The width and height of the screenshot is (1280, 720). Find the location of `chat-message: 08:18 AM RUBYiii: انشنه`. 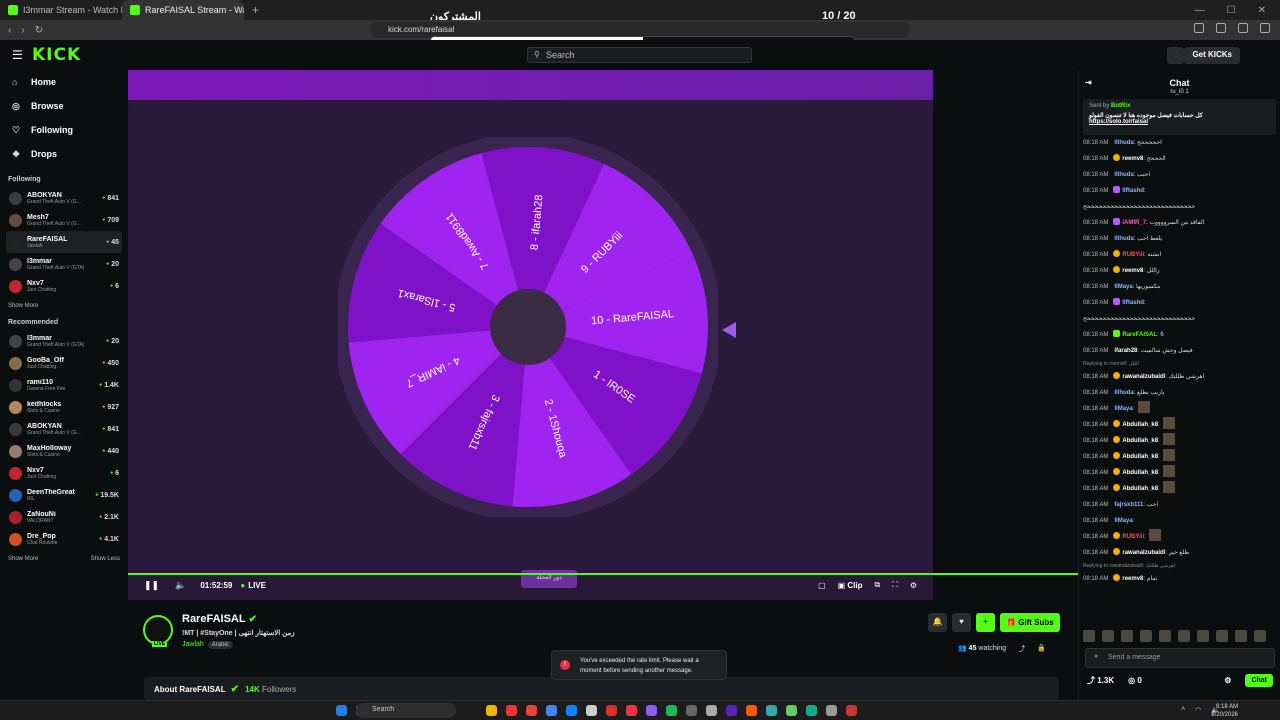

chat-message: 08:18 AM RUBYiii: انشنه is located at coordinates (1179, 255).